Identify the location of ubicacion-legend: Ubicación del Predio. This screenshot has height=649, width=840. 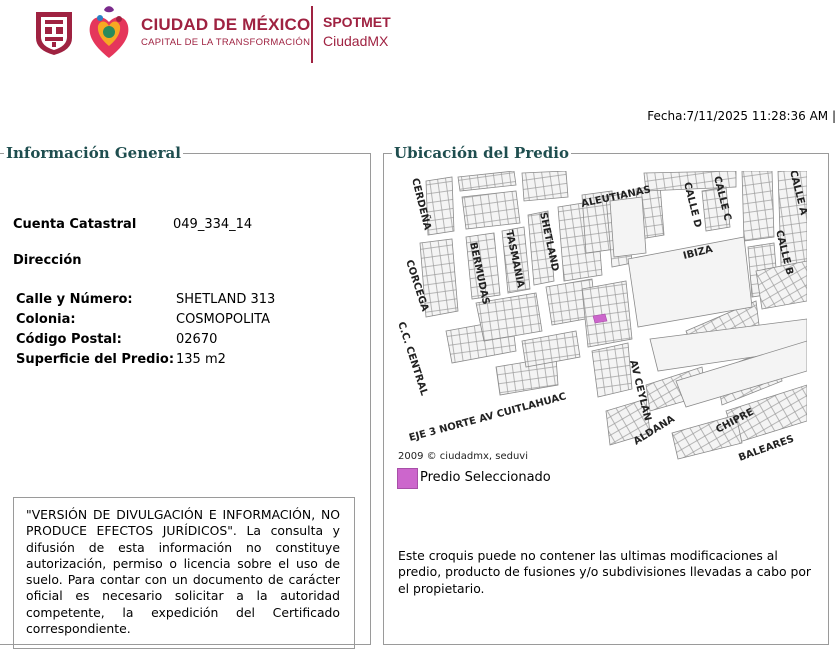
(481, 153).